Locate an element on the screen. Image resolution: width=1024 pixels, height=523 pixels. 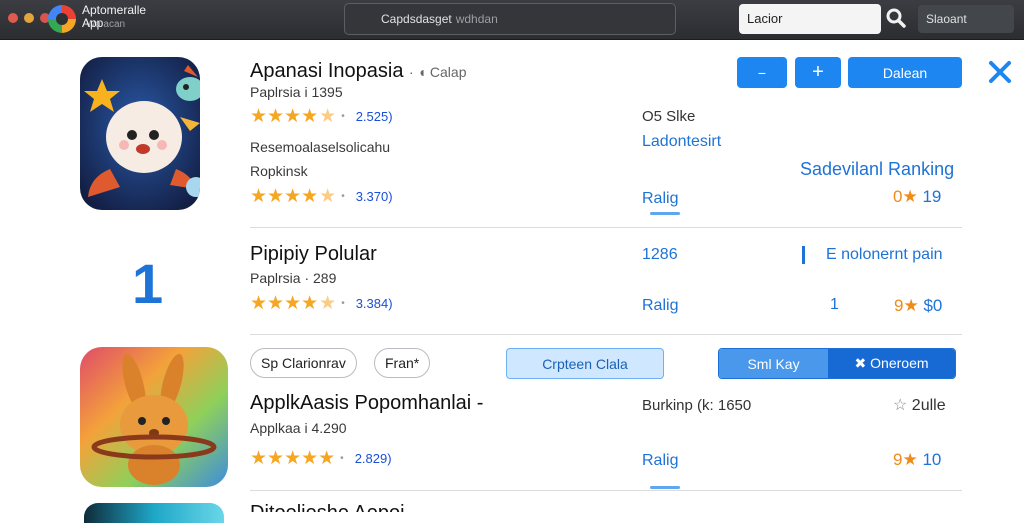
minimize-window-dot is located at coordinates (29, 18).